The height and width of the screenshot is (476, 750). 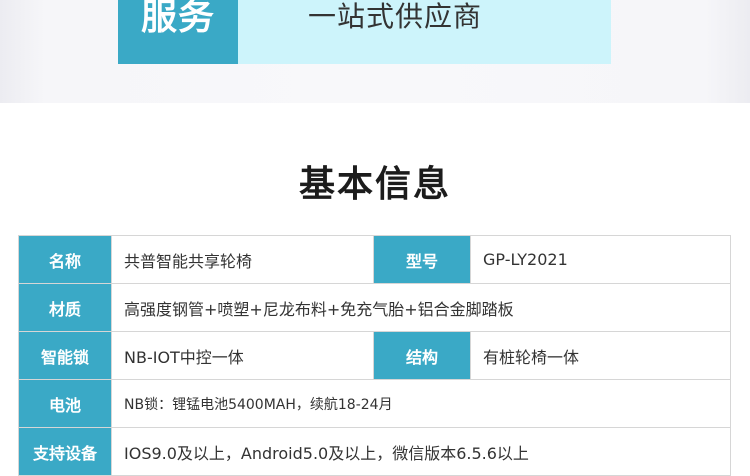 I want to click on table-row: 名称 共普智能共享轮椅 型号 GP-LY2021, so click(x=374, y=259).